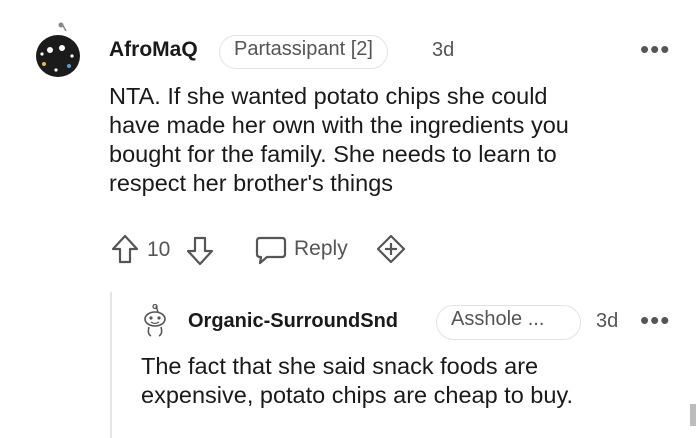  I want to click on downvote-arrow-icon, so click(200, 251).